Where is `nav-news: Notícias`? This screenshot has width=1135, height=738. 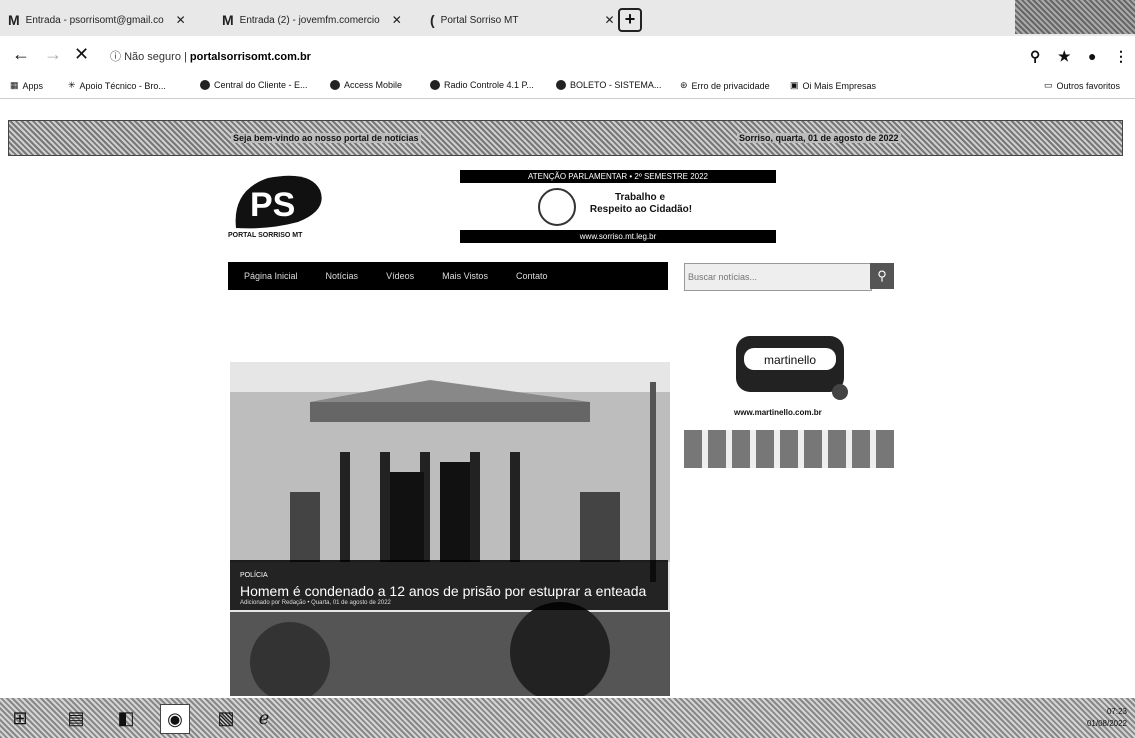 nav-news: Notícias is located at coordinates (342, 276).